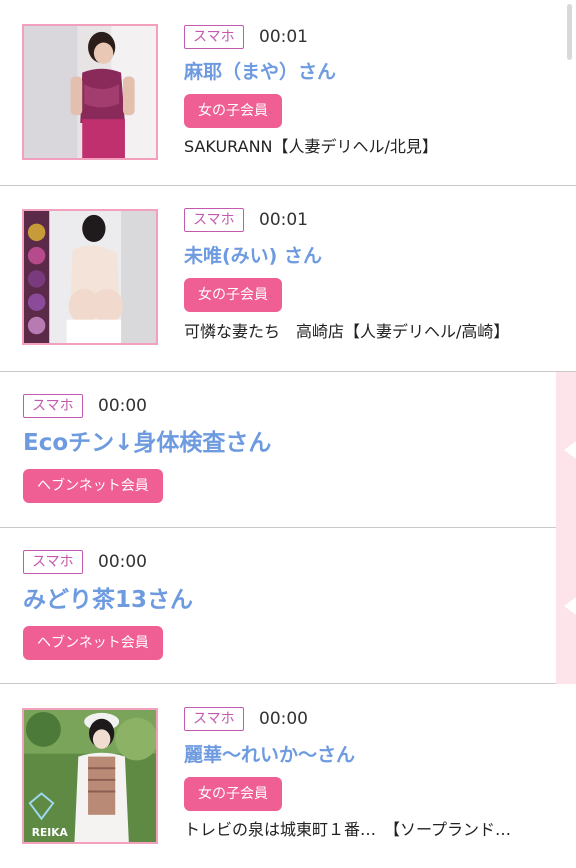 This screenshot has width=576, height=868. I want to click on shop-name: SAKURANN【人妻デリヘル/北見】, so click(311, 147).